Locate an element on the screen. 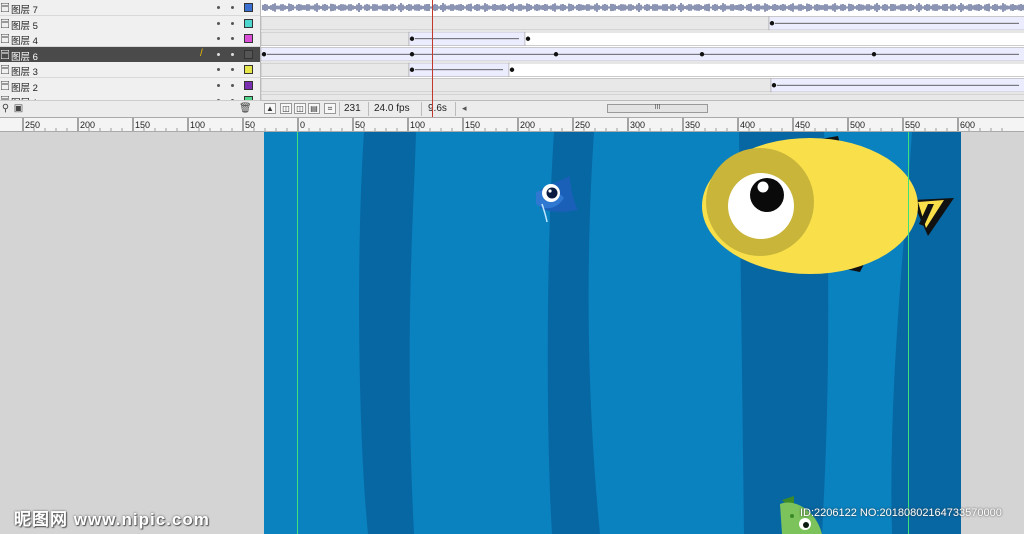 This screenshot has height=534, width=1024. watermark-site: 昵图网 www.nipic.com is located at coordinates (112, 519).